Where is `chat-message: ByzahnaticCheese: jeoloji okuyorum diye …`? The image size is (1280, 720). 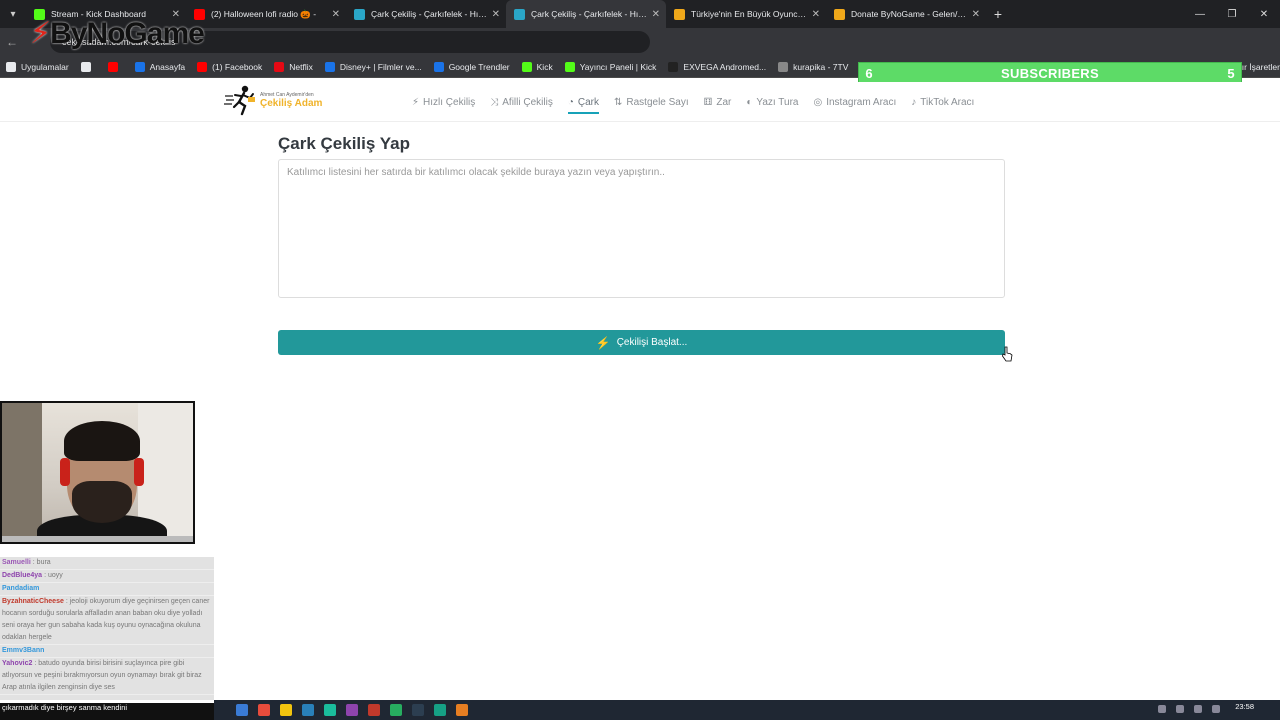 chat-message: ByzahnaticCheese: jeoloji okuyorum diye … is located at coordinates (107, 620).